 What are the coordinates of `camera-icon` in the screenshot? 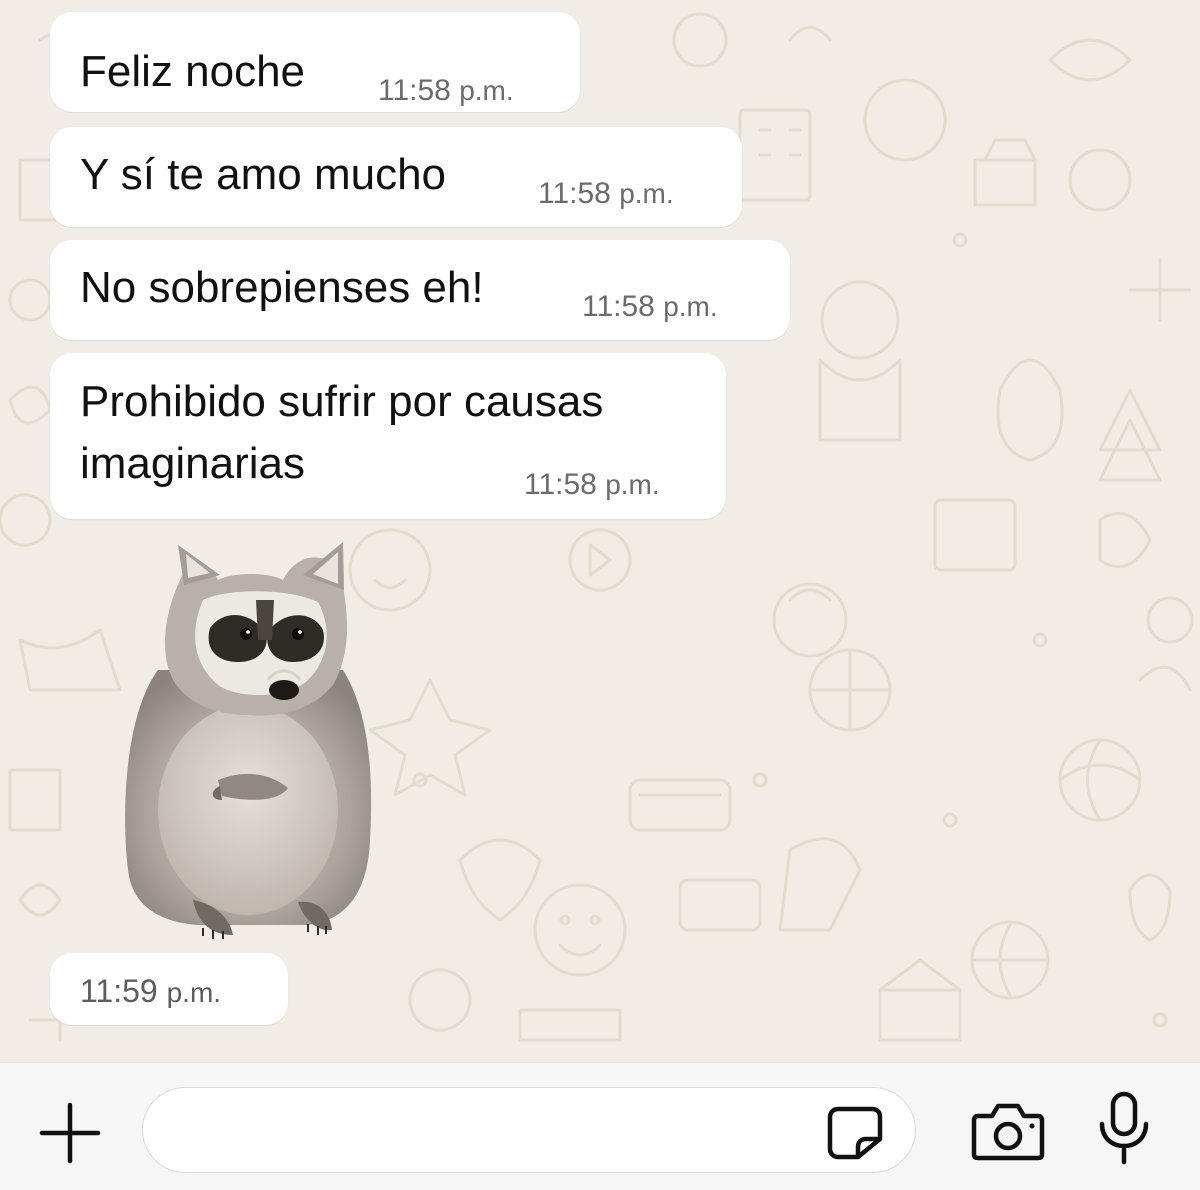 It's located at (1008, 1131).